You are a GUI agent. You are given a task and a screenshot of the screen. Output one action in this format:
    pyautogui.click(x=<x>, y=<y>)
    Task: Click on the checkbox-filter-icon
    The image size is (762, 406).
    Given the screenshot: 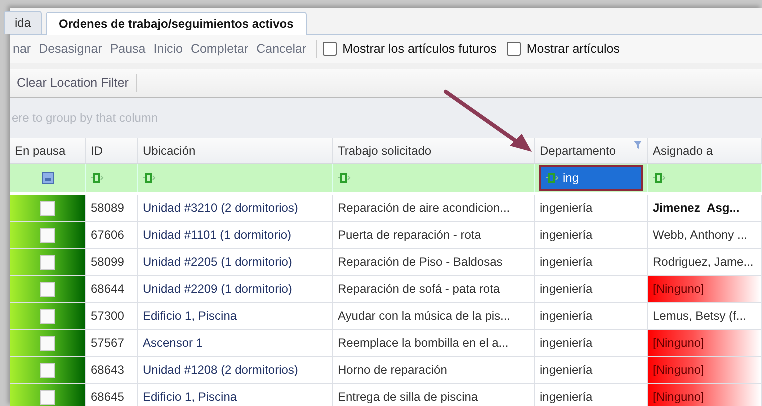 What is the action you would take?
    pyautogui.click(x=48, y=178)
    